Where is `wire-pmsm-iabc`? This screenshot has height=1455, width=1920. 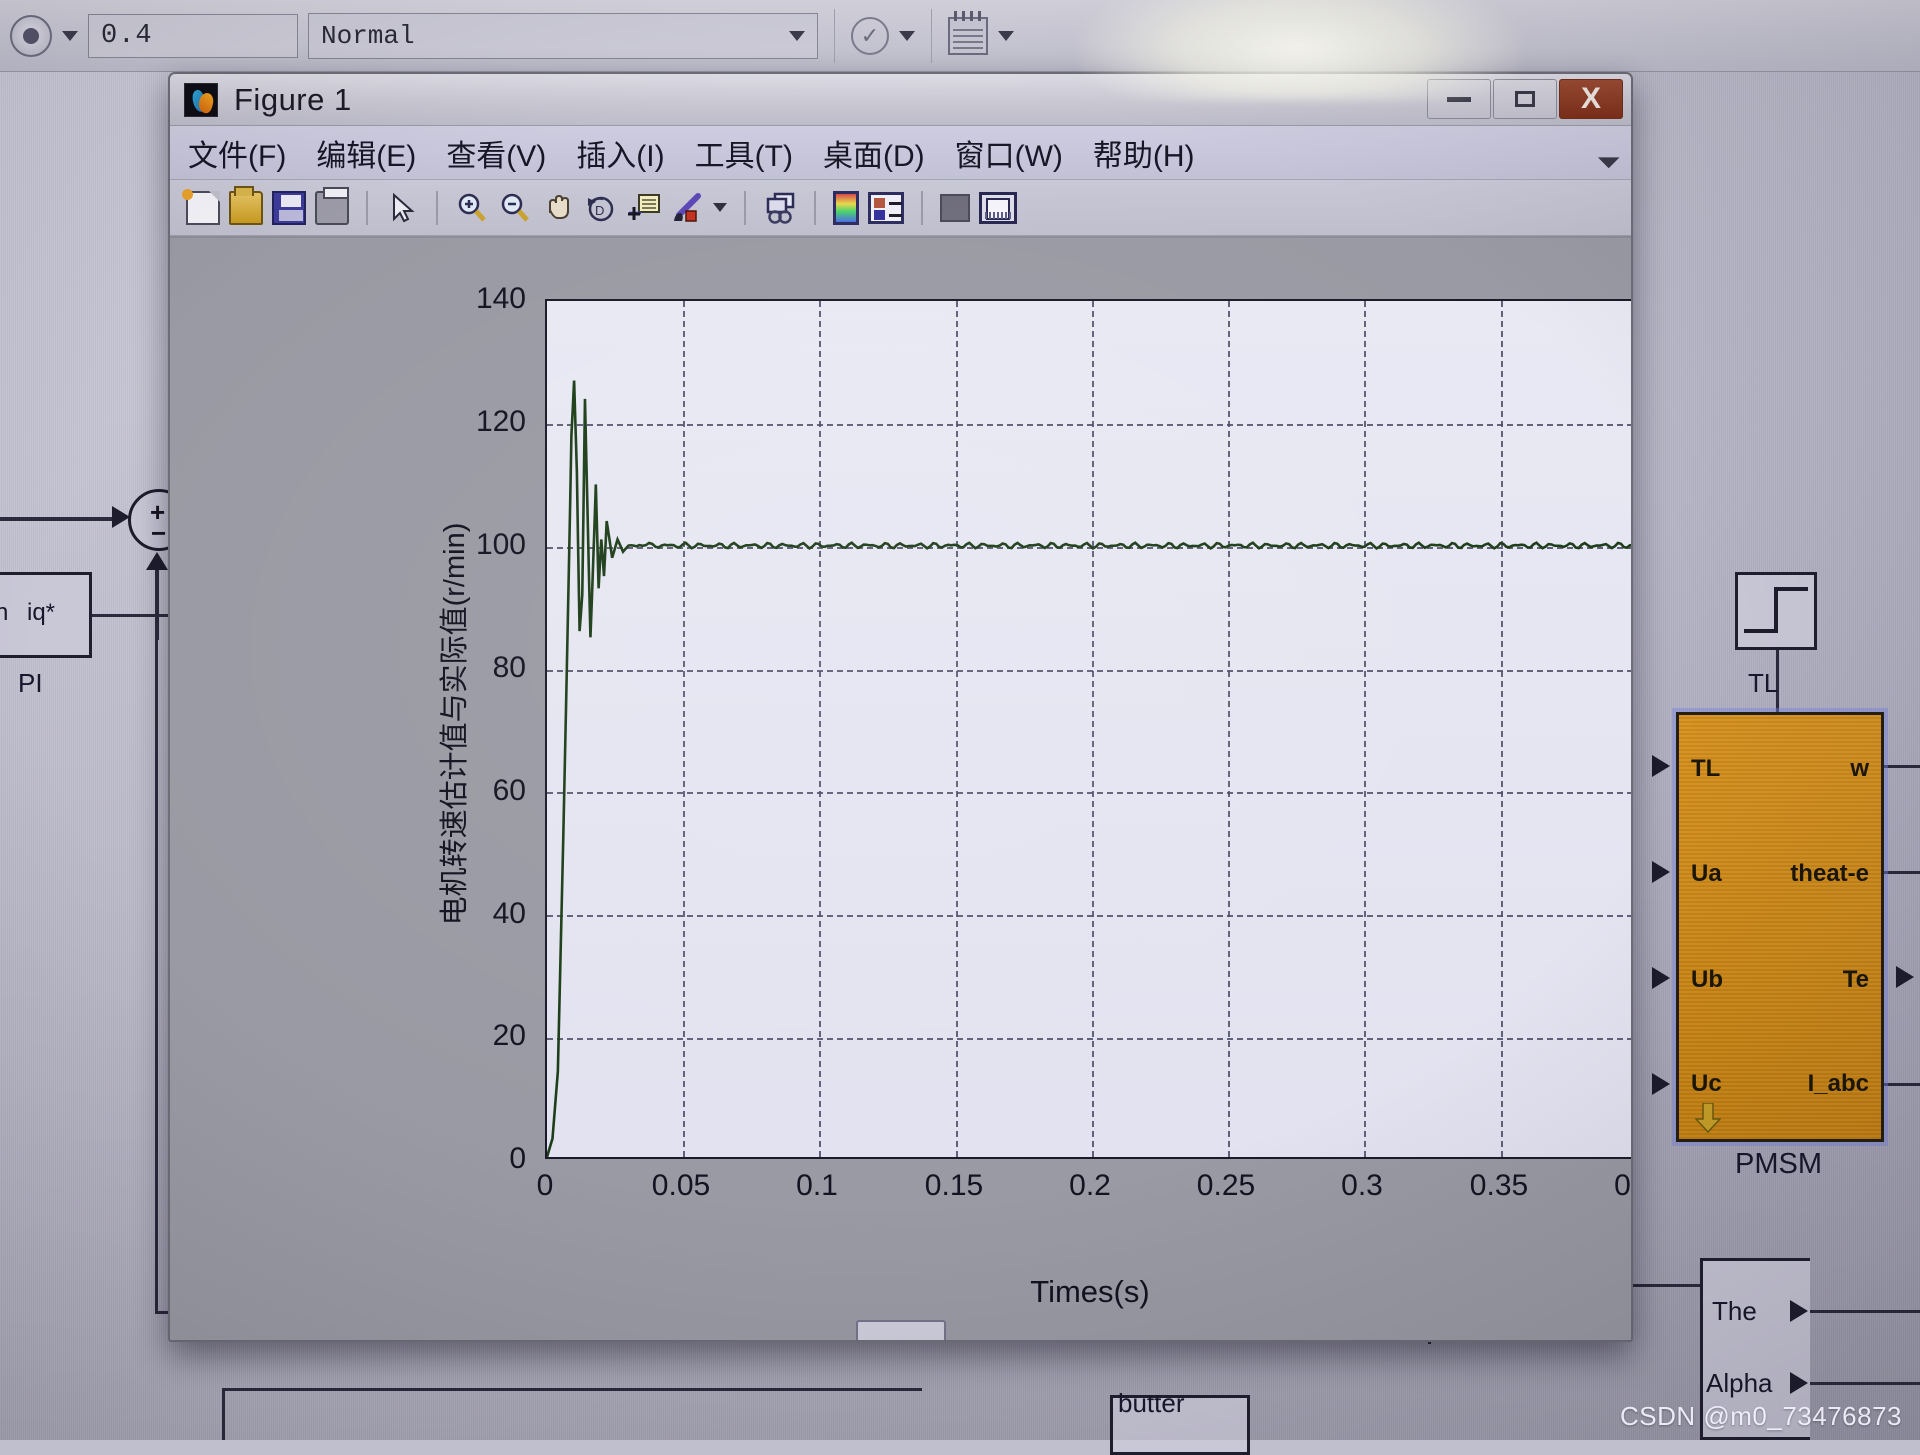
wire-pmsm-iabc is located at coordinates (1902, 1084).